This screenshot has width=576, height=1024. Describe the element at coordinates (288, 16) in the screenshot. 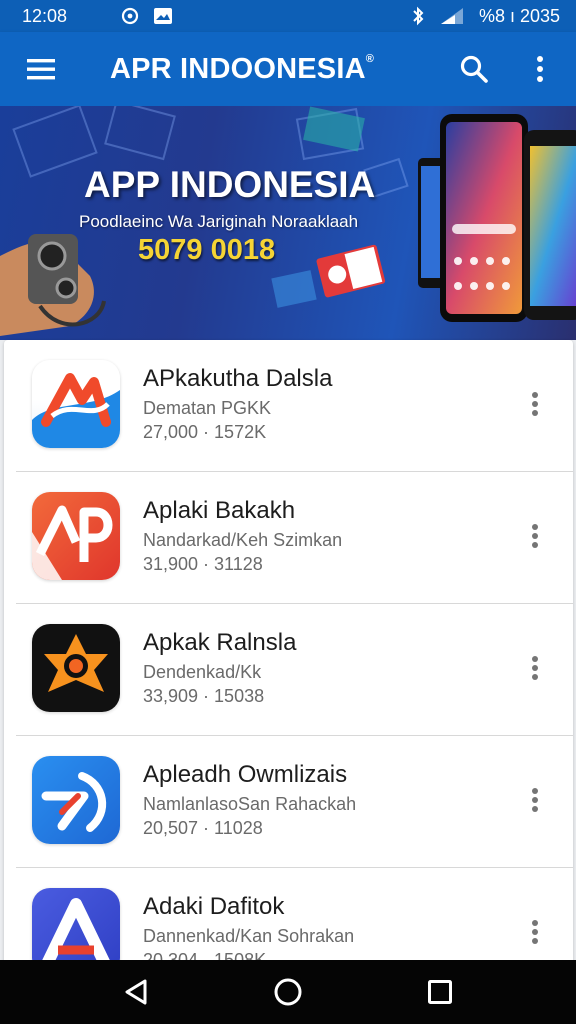

I see `status-bar: 12:08 %8 ı 2035` at that location.